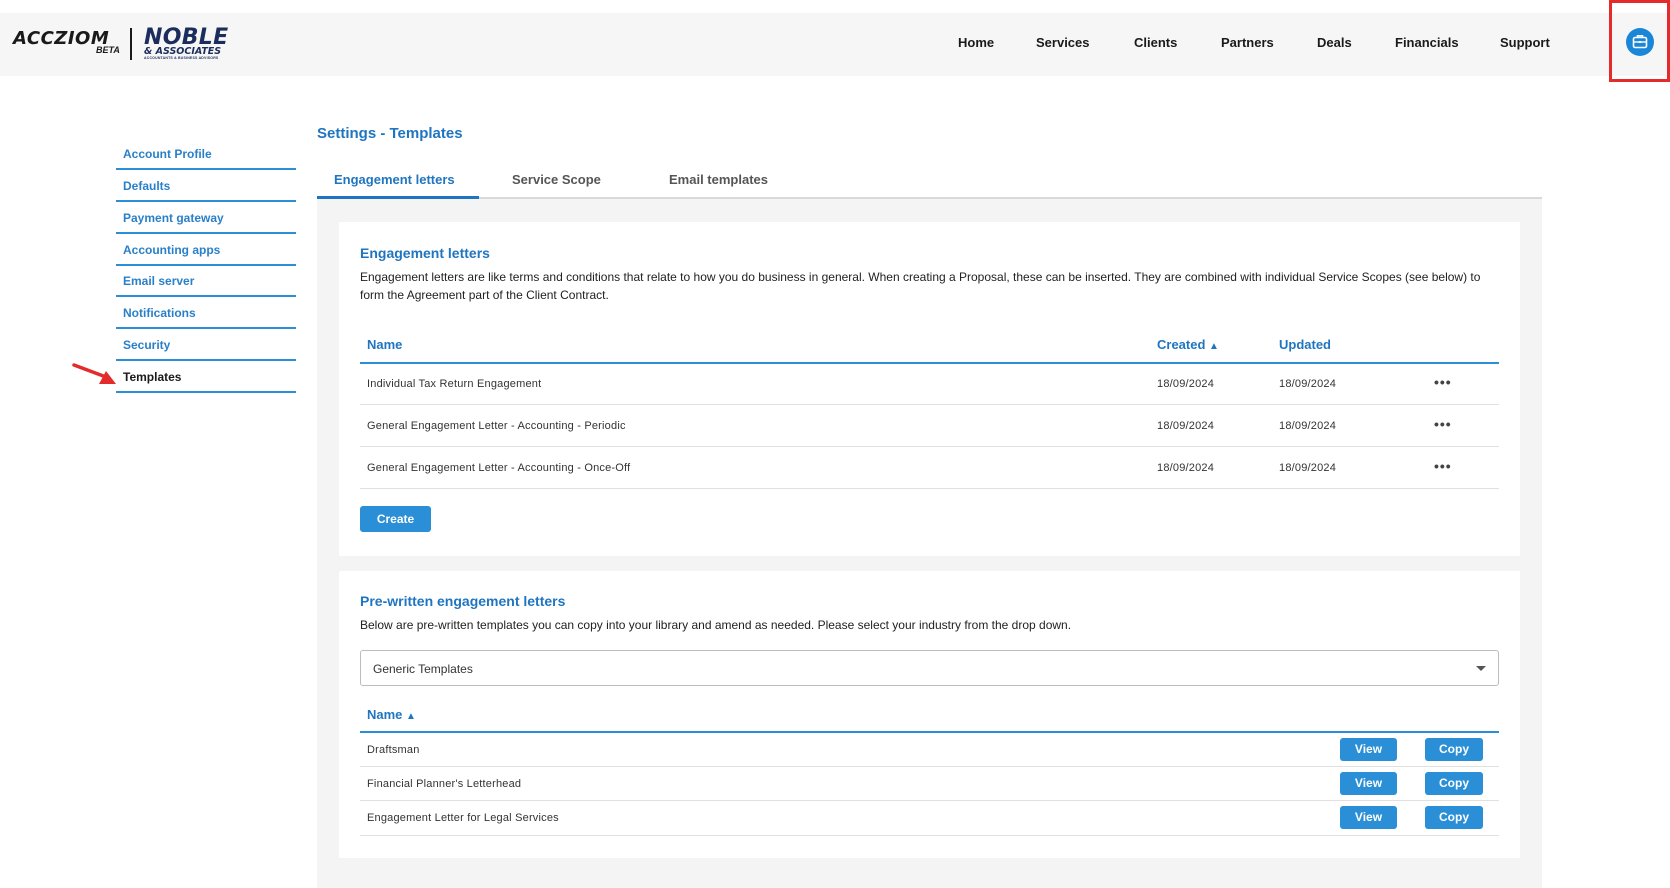 The image size is (1670, 888). I want to click on industry-select: Generic Templates, so click(929, 668).